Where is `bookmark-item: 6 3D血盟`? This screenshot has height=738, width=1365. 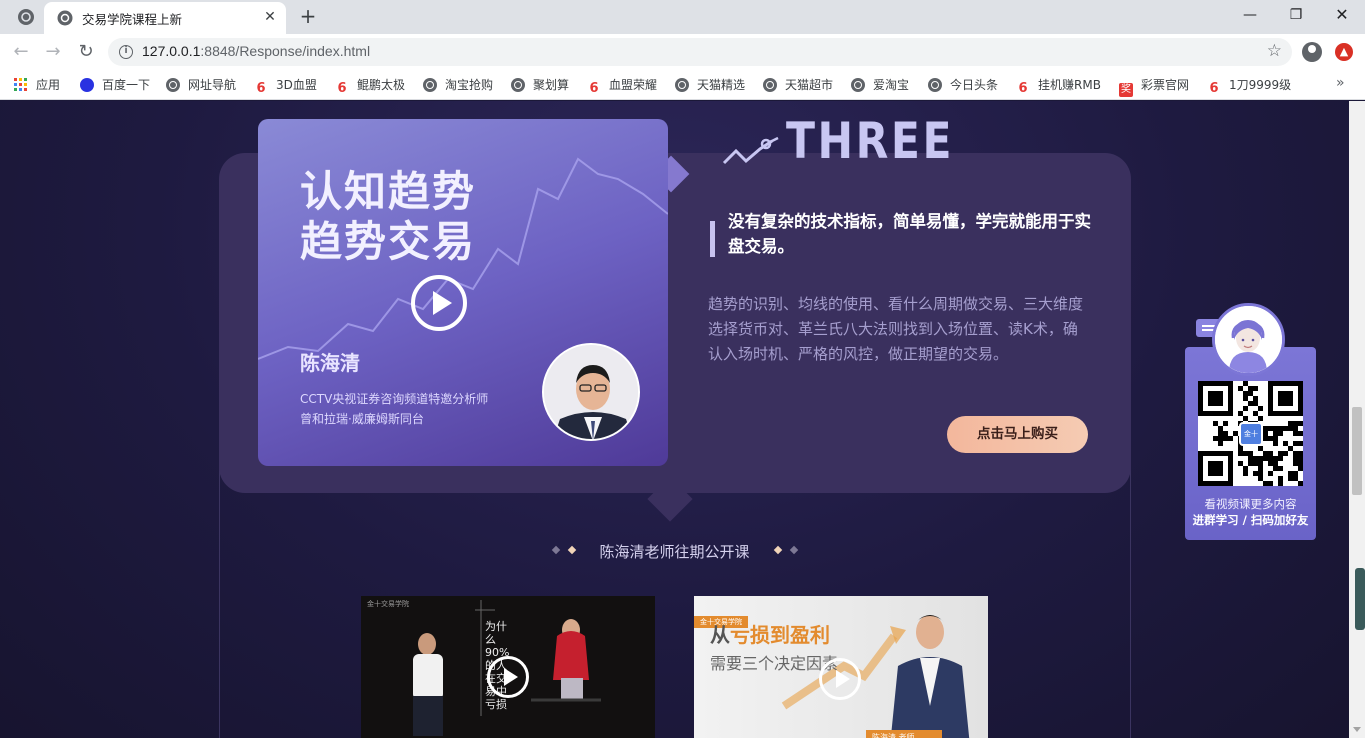
bookmark-item: 6 3D血盟 is located at coordinates (285, 86).